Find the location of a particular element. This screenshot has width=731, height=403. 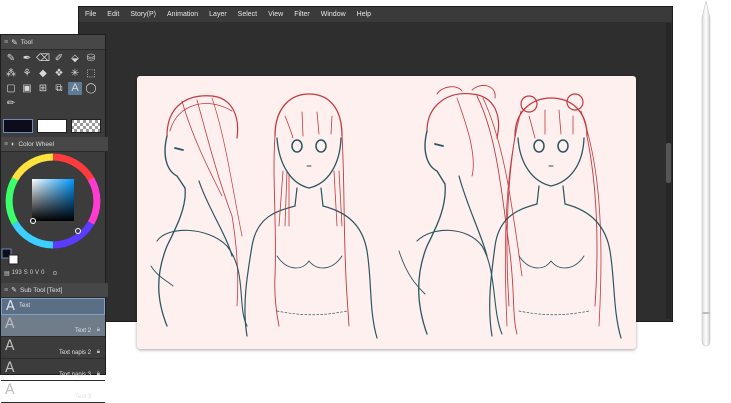

sub-tool-item: A Text napis 2 🔒︎ is located at coordinates (53, 348).